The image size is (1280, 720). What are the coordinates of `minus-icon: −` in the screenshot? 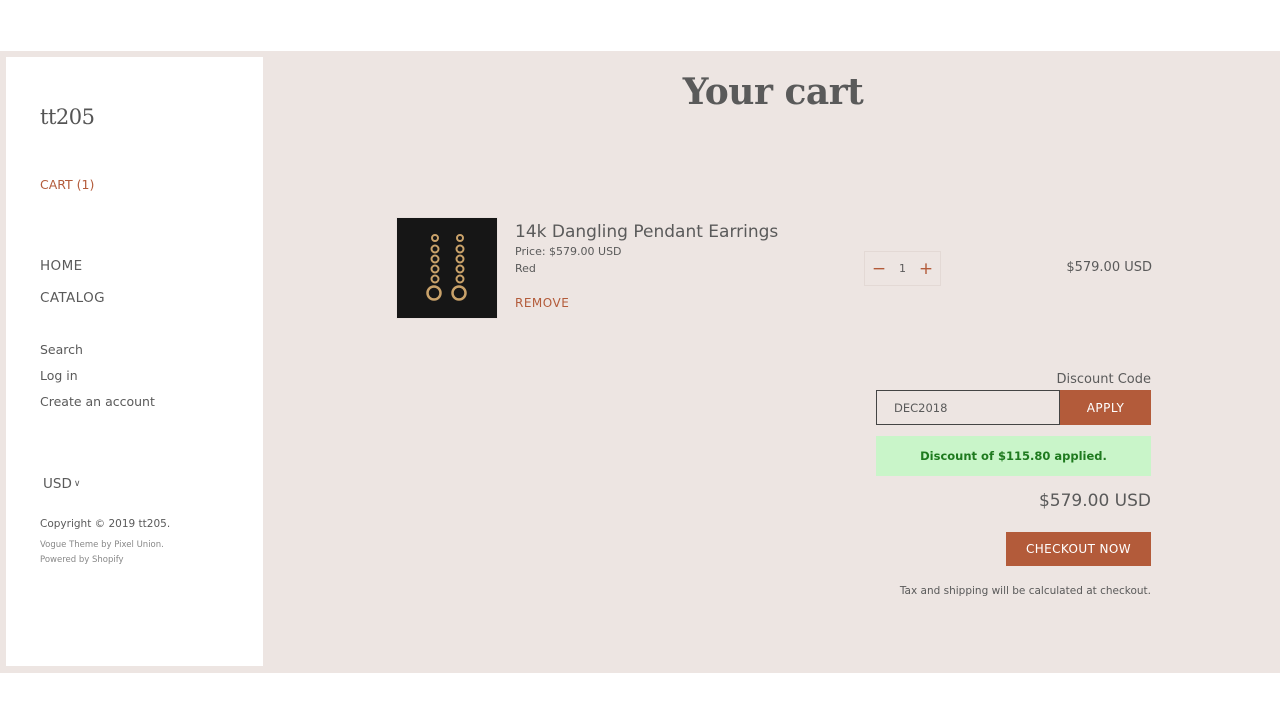 It's located at (879, 269).